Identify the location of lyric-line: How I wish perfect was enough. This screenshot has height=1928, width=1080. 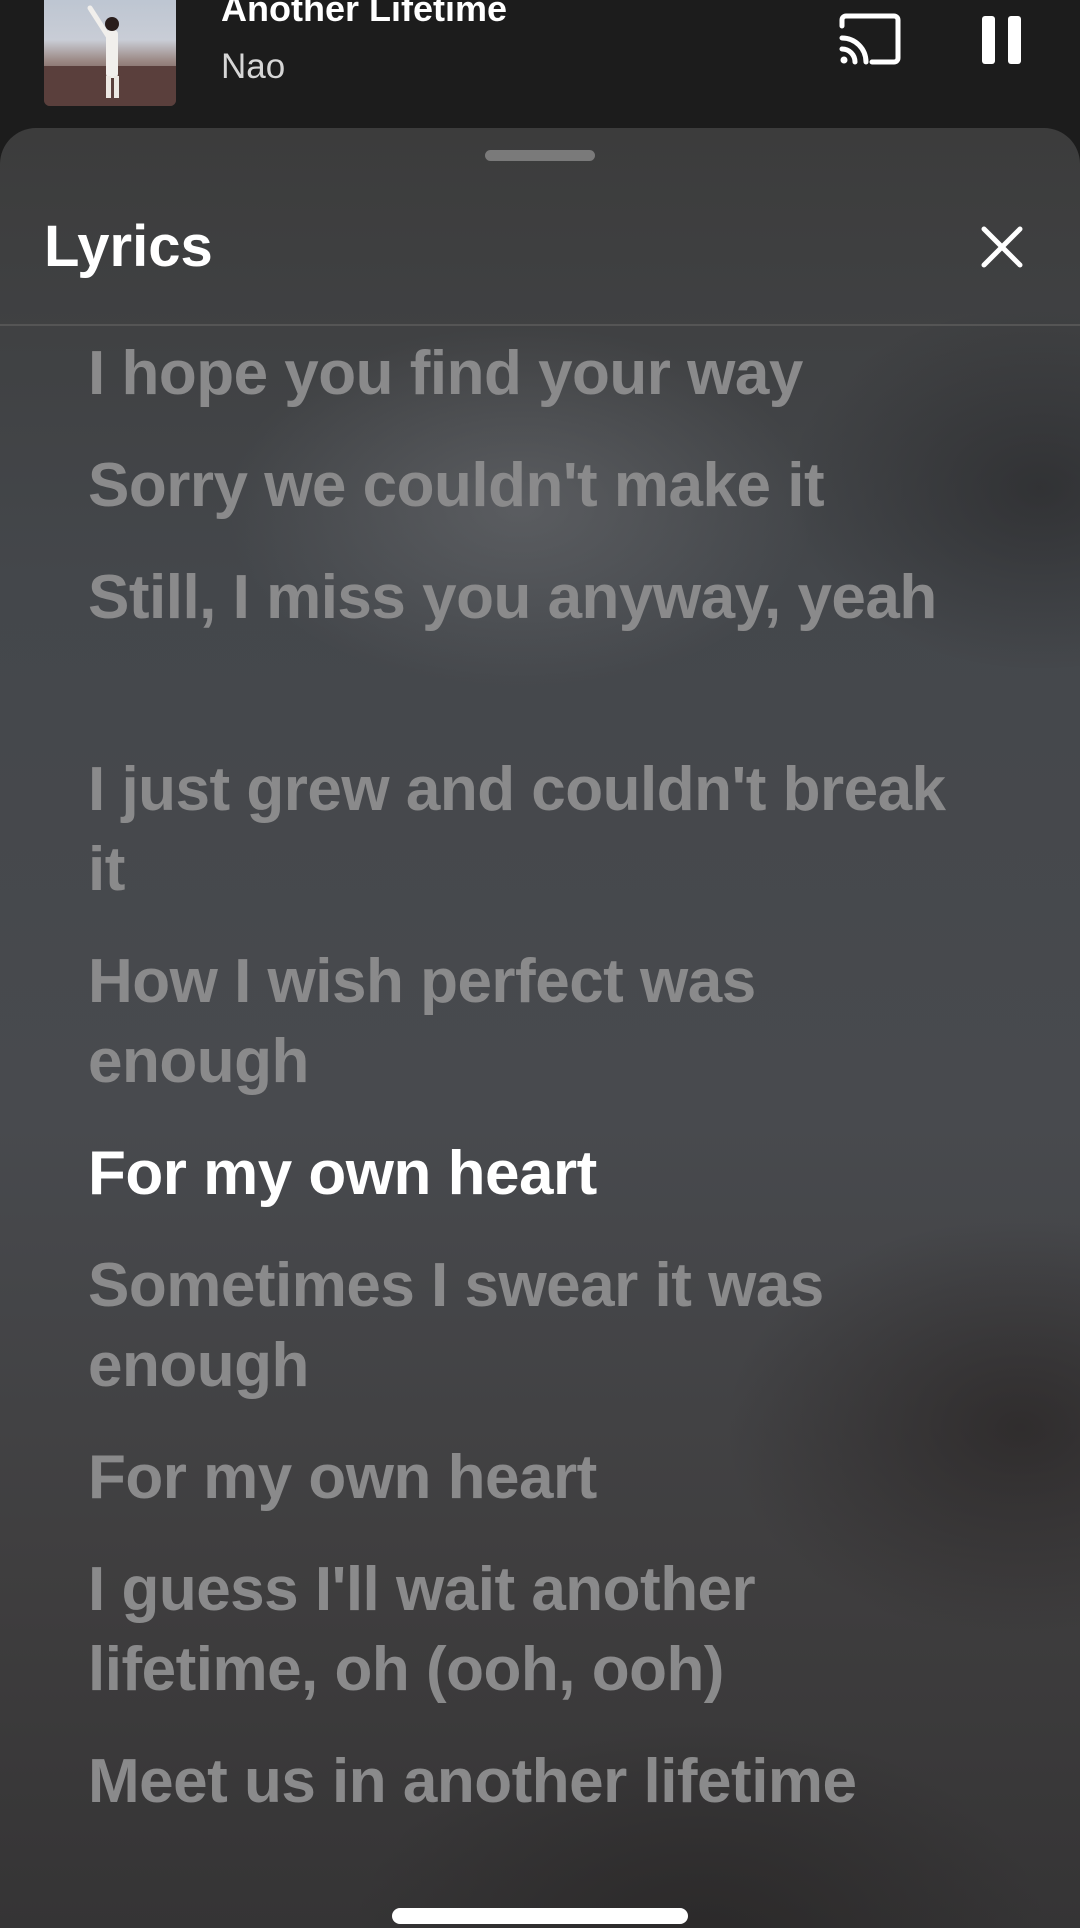
(518, 1022).